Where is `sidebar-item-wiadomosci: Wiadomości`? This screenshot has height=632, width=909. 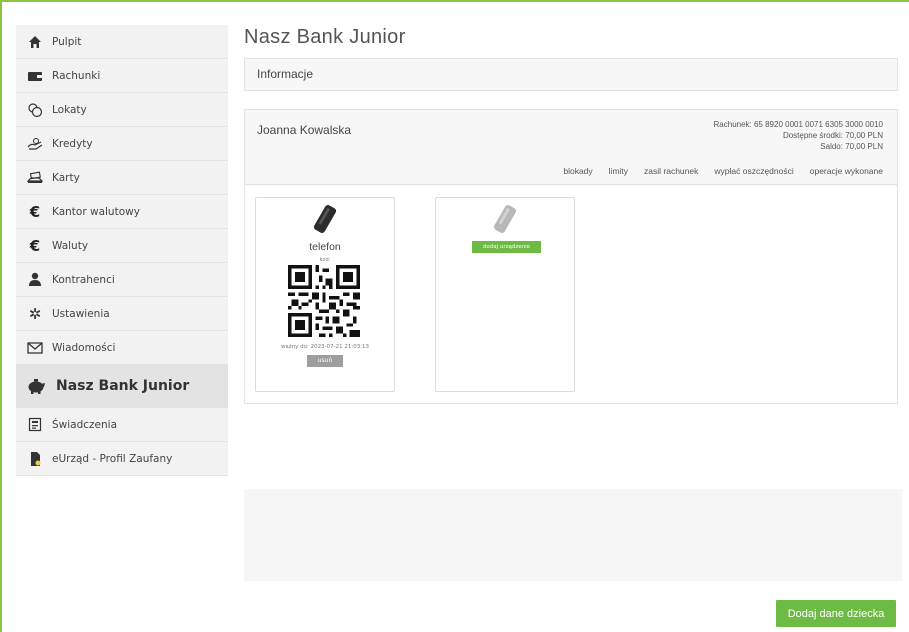
sidebar-item-wiadomosci: Wiadomości is located at coordinates (122, 348).